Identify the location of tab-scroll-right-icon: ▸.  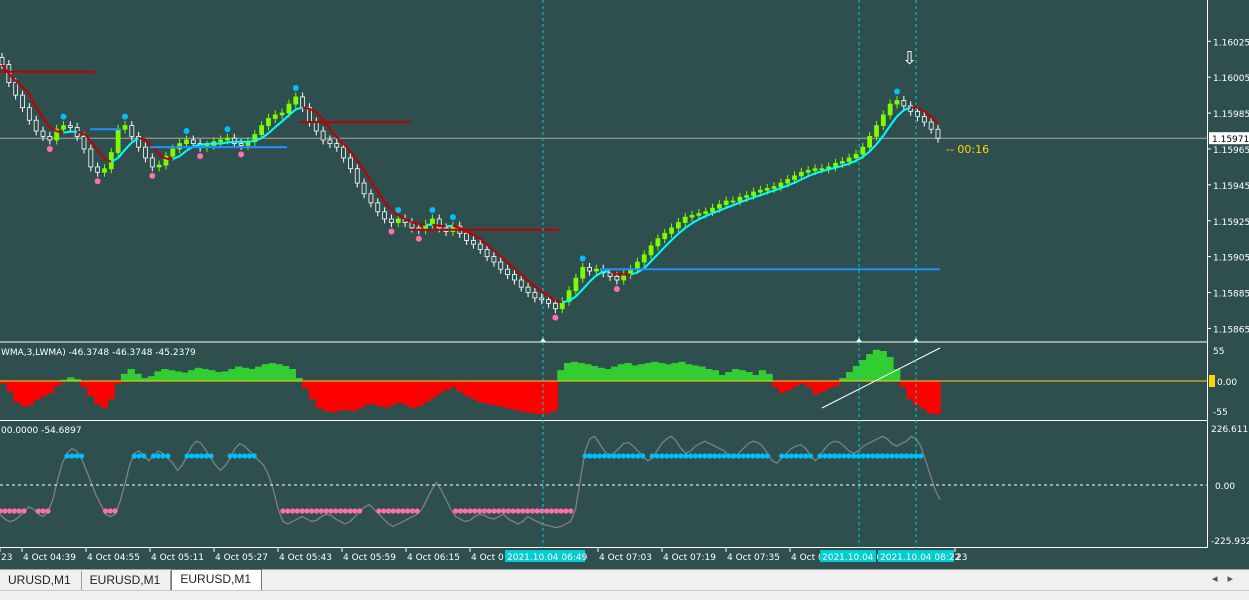
(1235, 578).